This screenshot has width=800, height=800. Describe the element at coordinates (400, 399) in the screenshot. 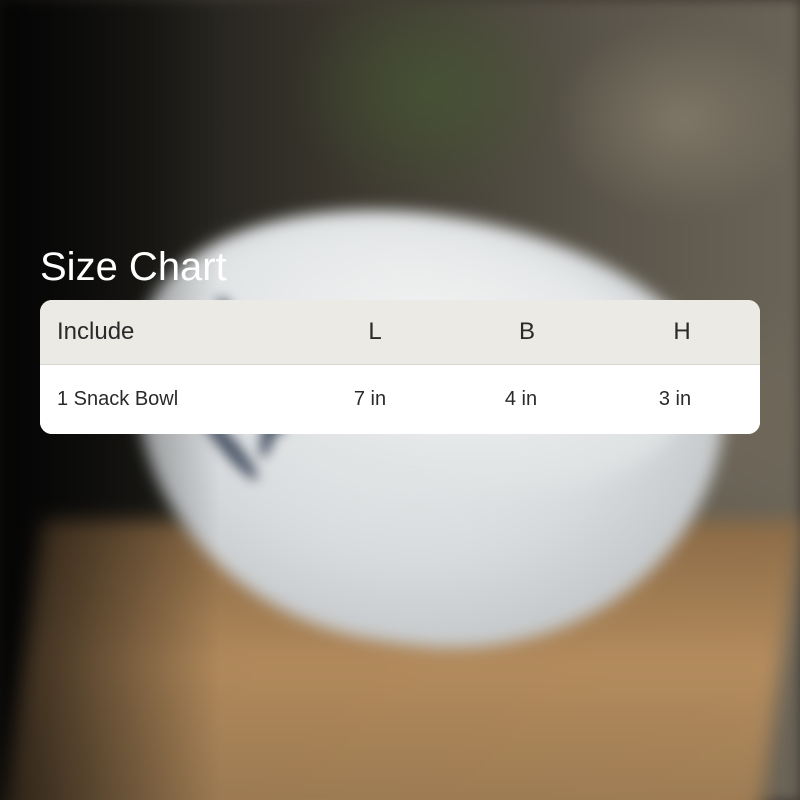

I see `table-row: 1 Snack Bowl 7 in 4 in 3 in` at that location.